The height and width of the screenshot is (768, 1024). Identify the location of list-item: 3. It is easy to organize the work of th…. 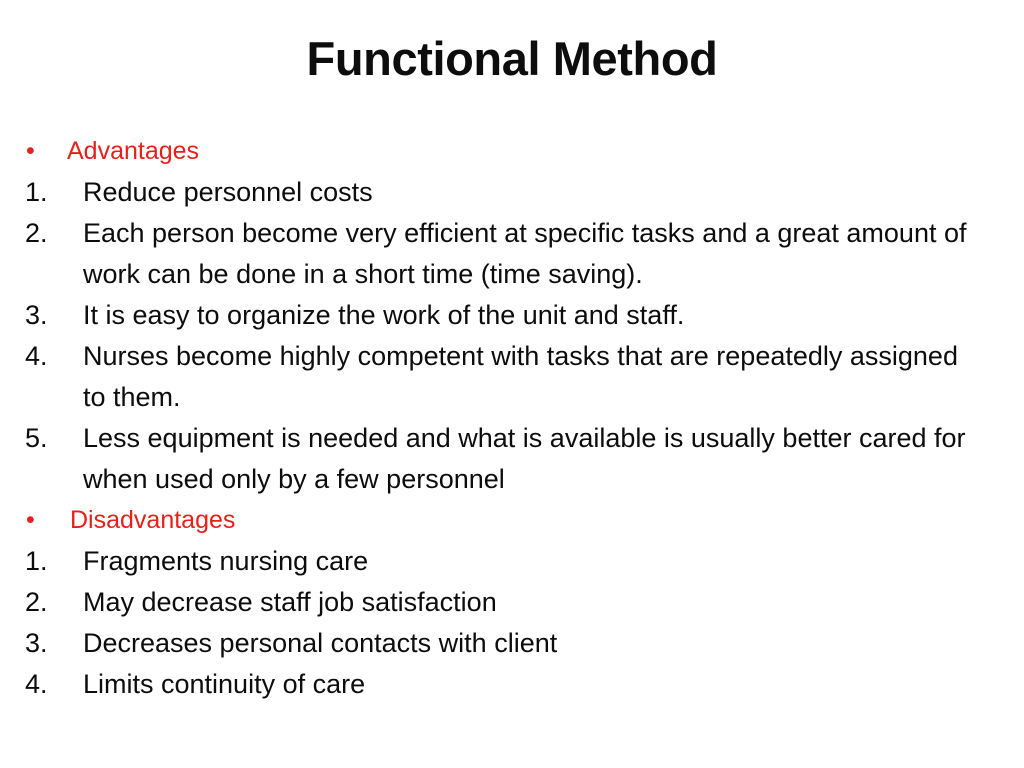
(502, 315).